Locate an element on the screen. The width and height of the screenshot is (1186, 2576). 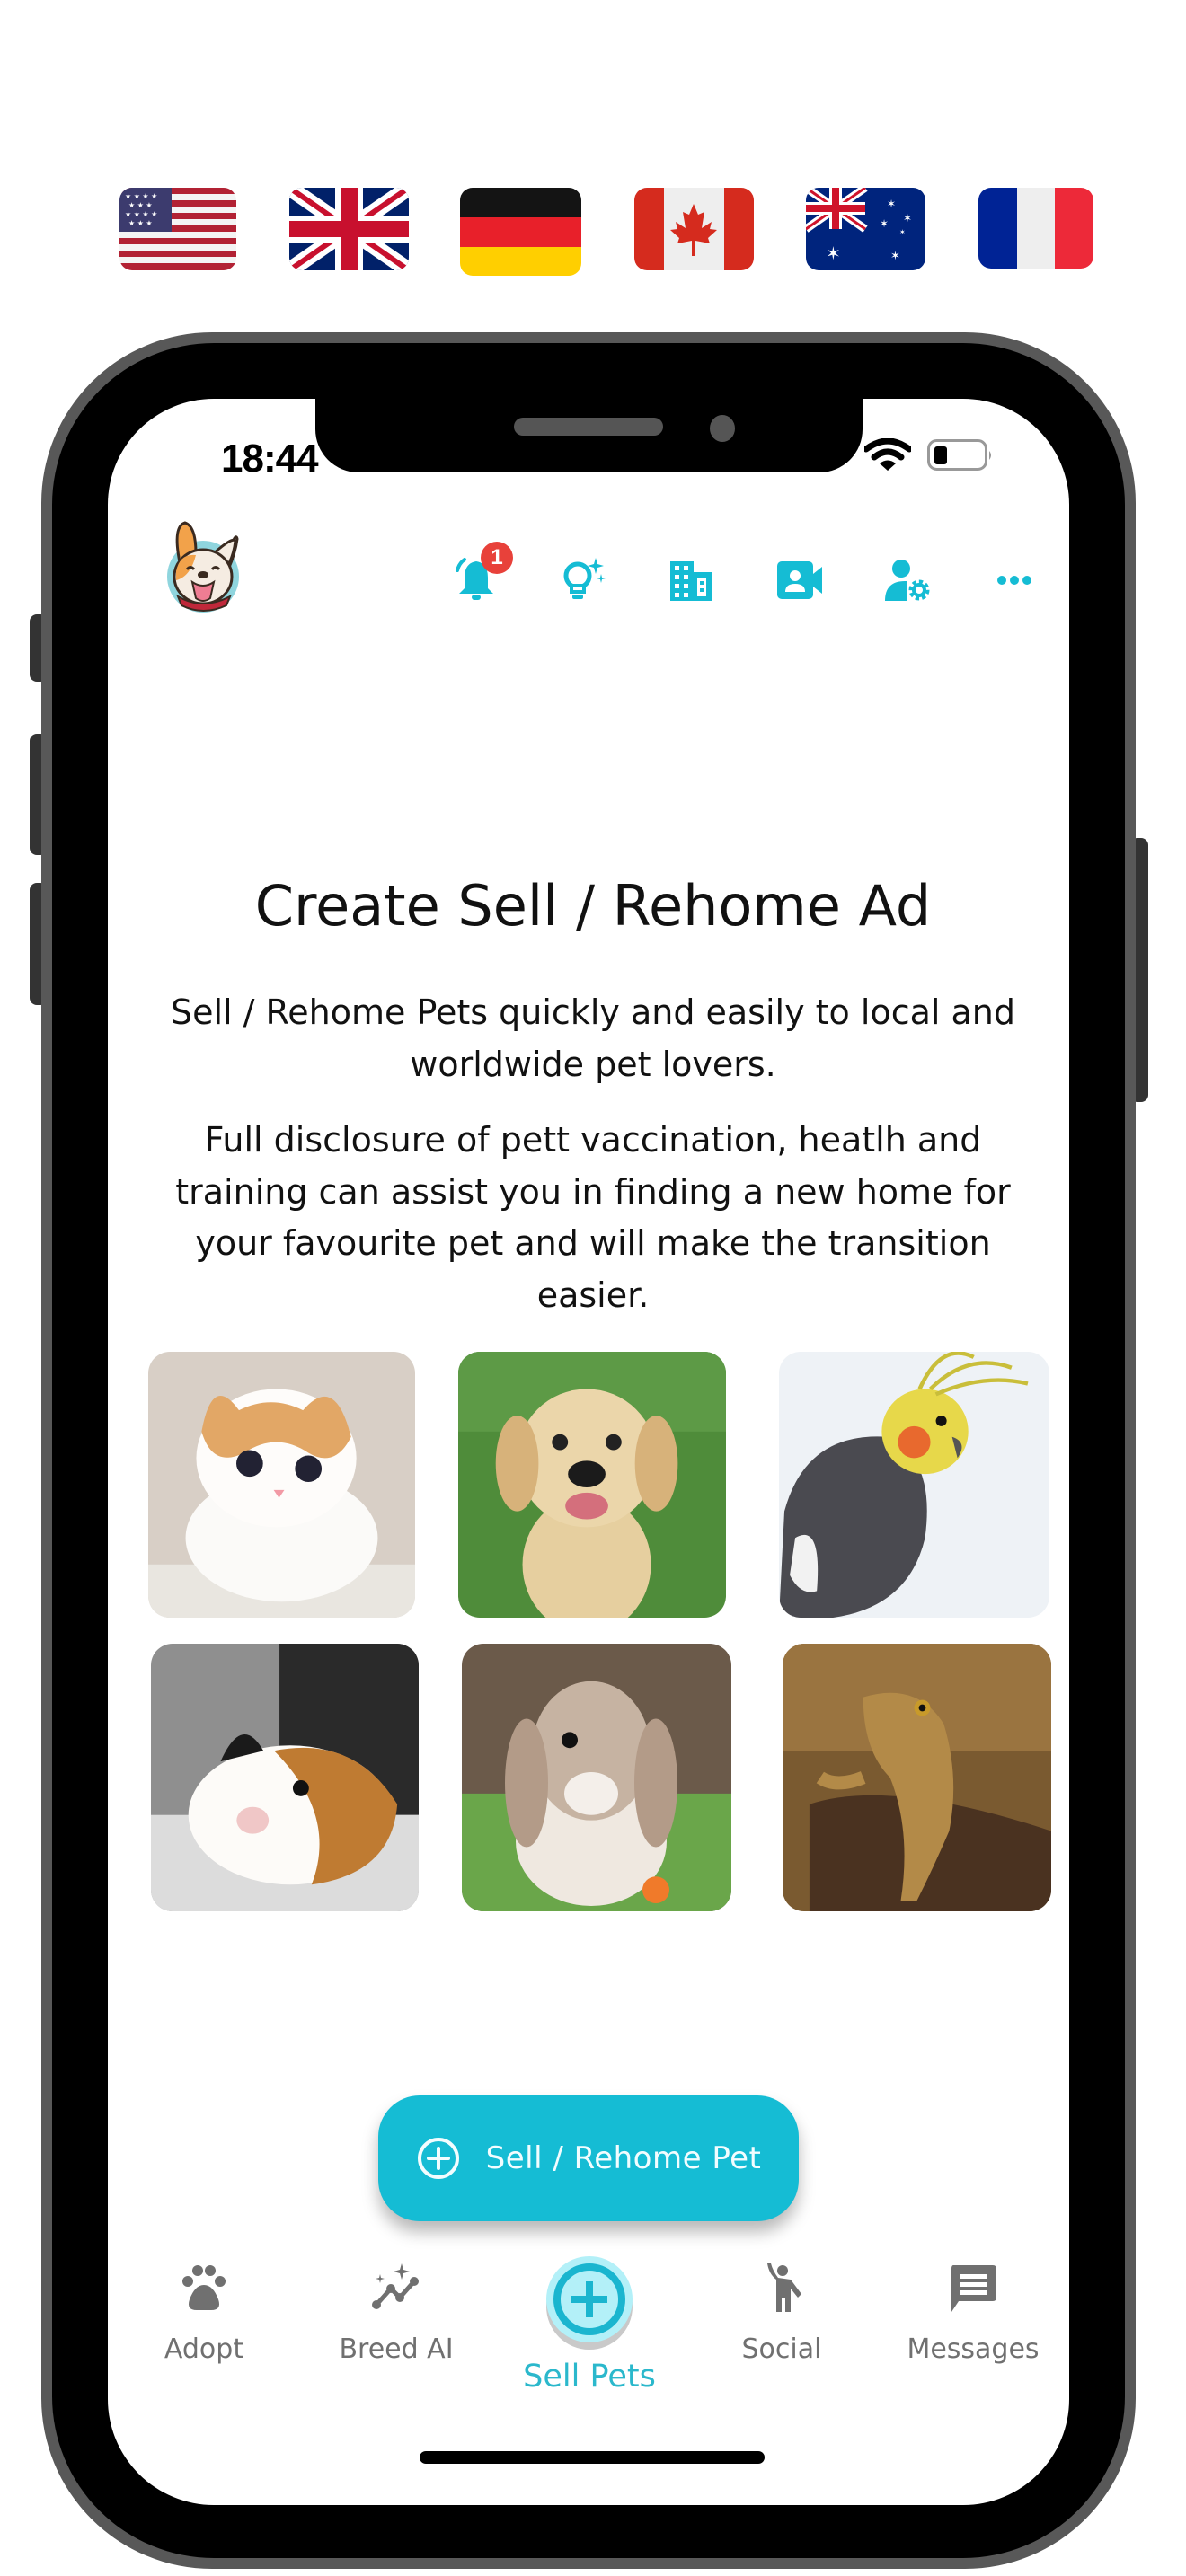
lightbulb-sparkle-icon is located at coordinates (582, 580).